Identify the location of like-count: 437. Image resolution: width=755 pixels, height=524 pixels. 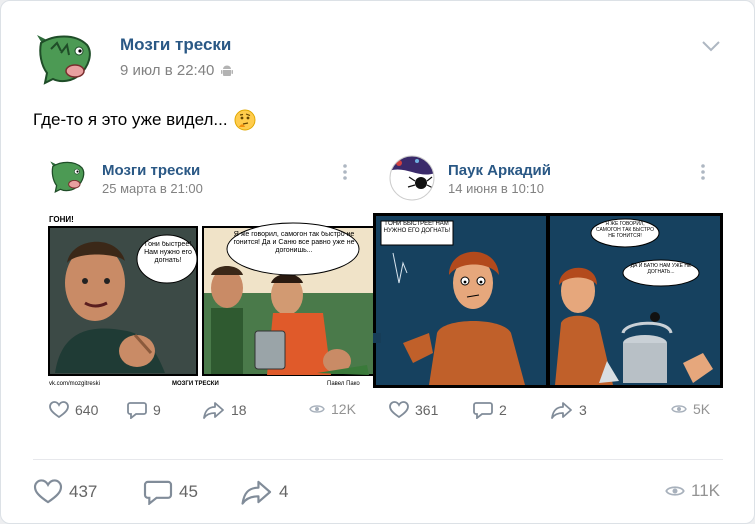
(83, 491).